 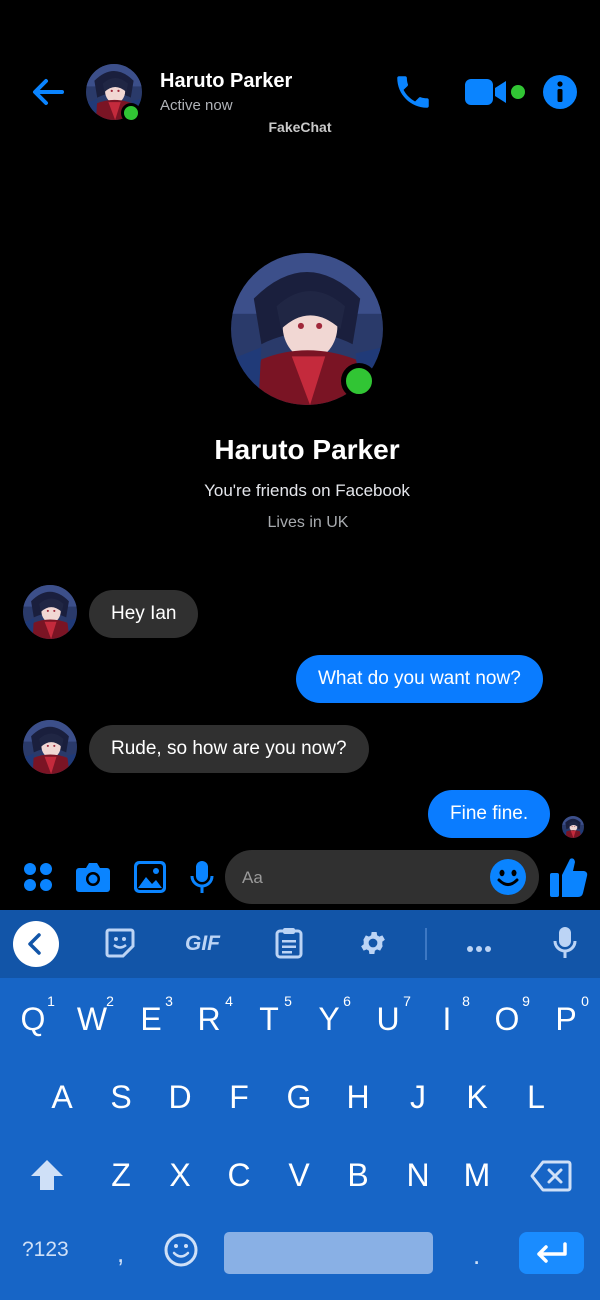 I want to click on key-z: Z, so click(x=121, y=1175).